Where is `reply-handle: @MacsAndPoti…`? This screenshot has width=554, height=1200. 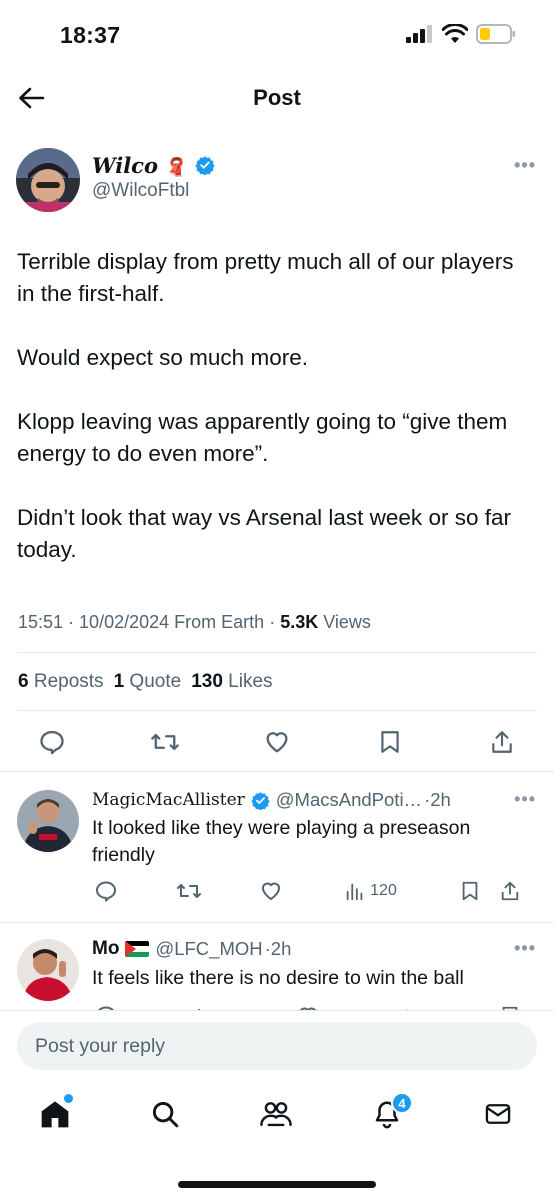 reply-handle: @MacsAndPoti… is located at coordinates (349, 800).